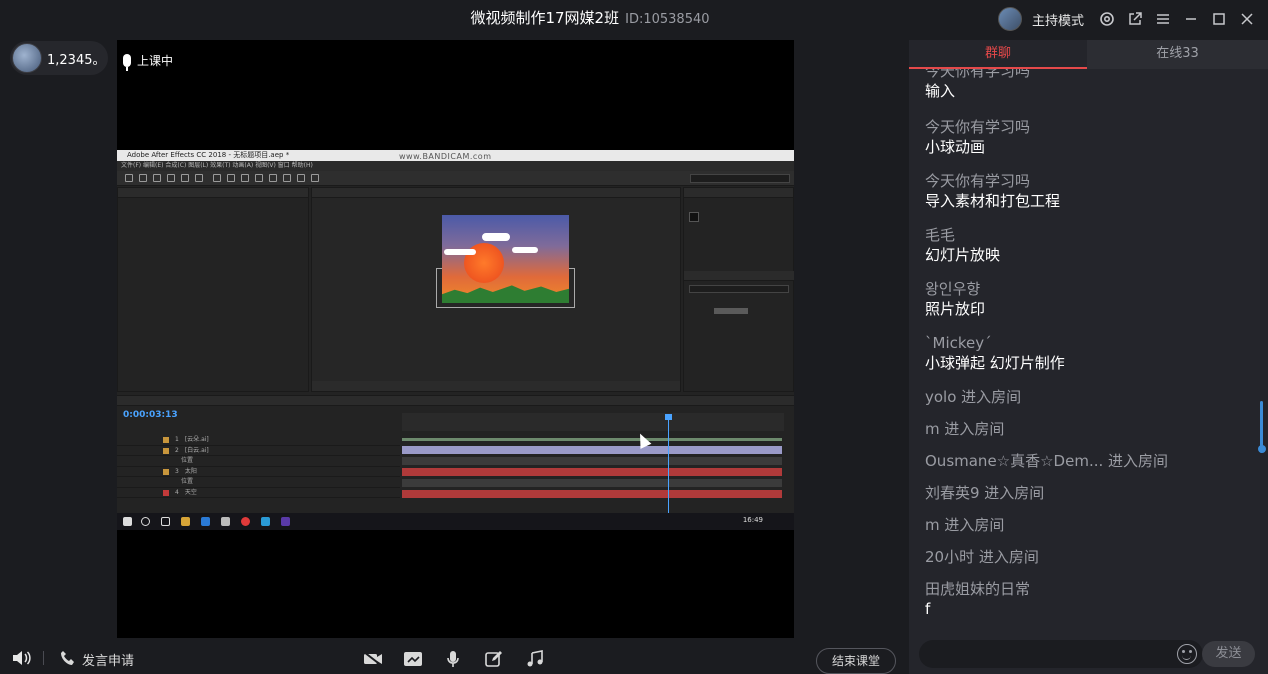  I want to click on search-icon, so click(145, 521).